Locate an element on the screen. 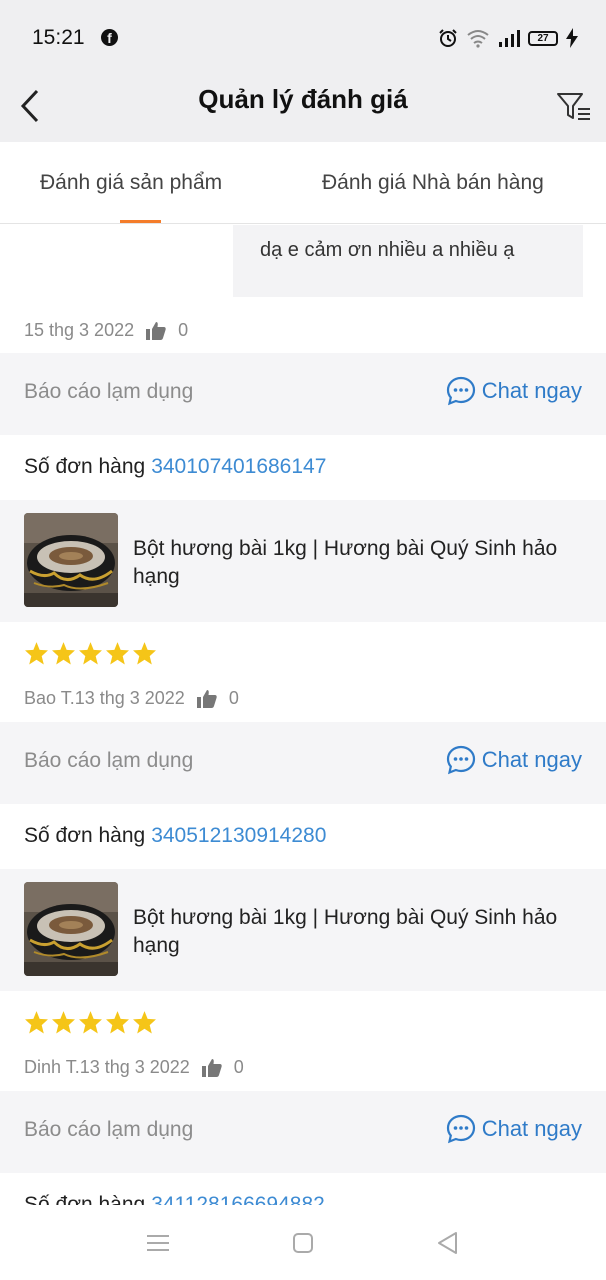 This screenshot has height=1280, width=606. order-number-row: Số đơn hàng 341128166694882 is located at coordinates (174, 1199).